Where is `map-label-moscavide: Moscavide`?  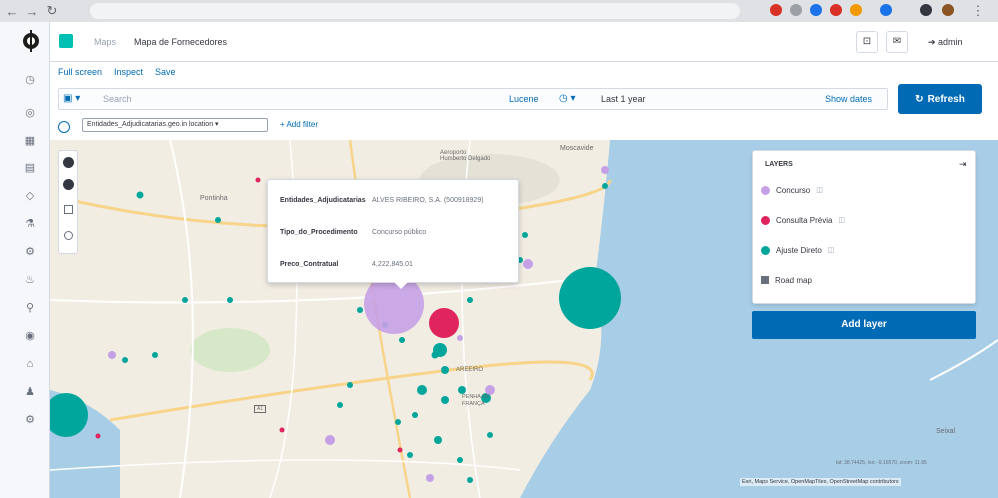 map-label-moscavide: Moscavide is located at coordinates (577, 148).